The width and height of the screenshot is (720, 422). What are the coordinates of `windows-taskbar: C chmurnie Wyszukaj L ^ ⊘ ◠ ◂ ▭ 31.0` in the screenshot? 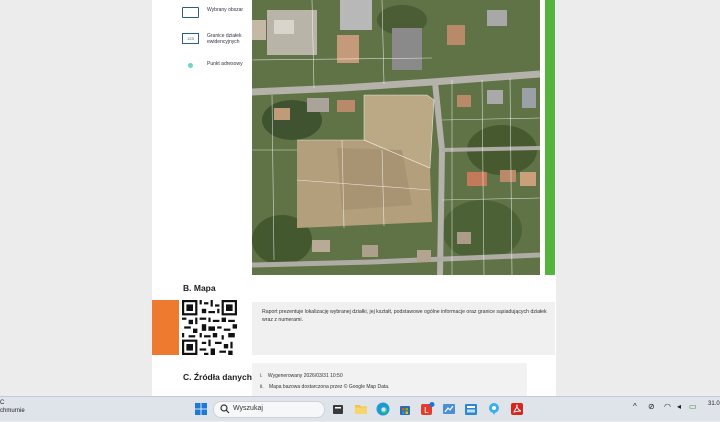 It's located at (360, 408).